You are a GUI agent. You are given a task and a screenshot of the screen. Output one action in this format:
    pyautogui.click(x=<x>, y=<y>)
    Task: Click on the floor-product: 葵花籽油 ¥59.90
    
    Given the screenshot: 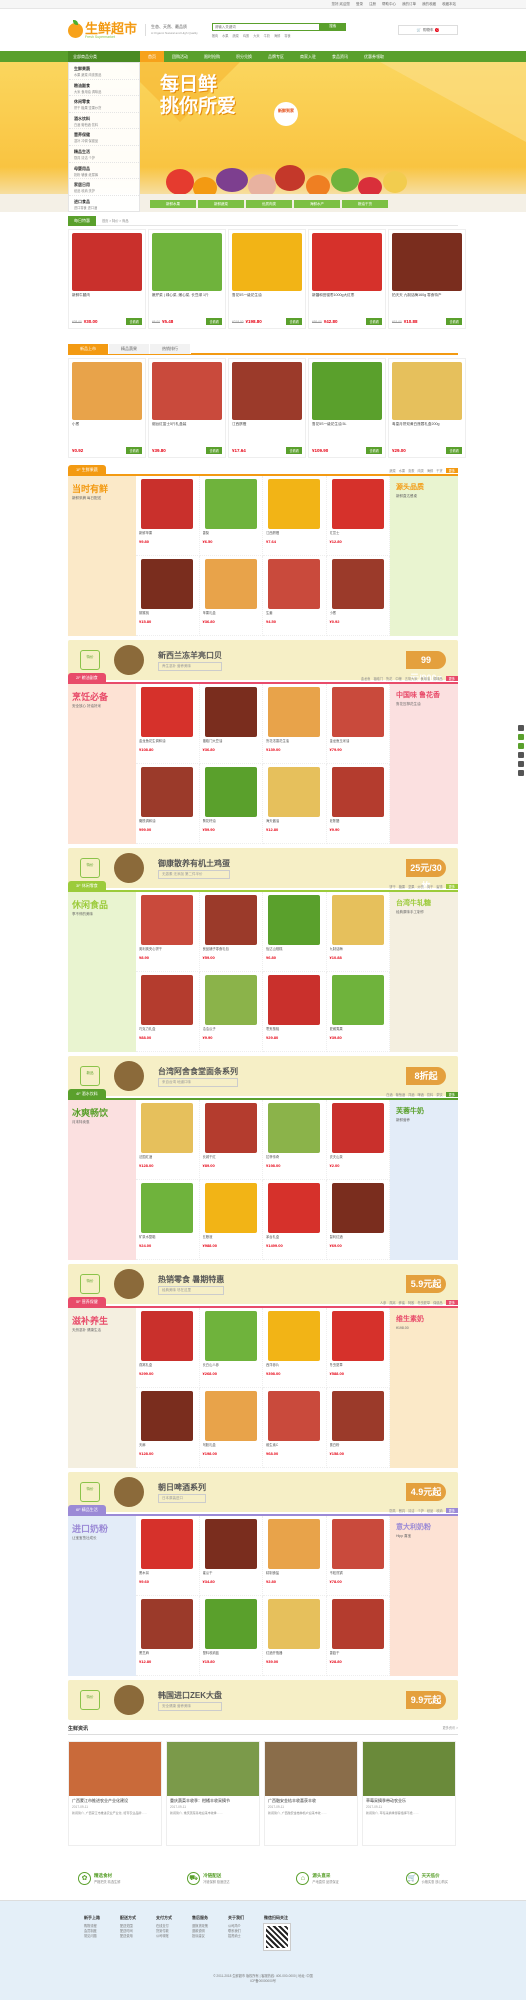 What is the action you would take?
    pyautogui.click(x=231, y=804)
    